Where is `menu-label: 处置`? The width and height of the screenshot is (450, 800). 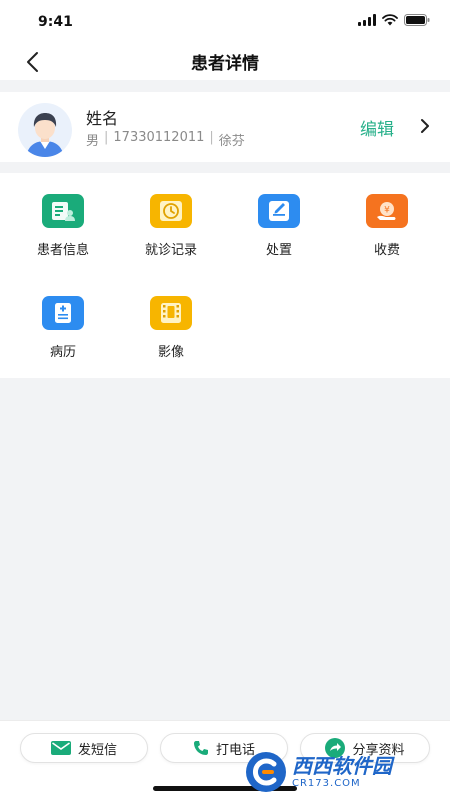 menu-label: 处置 is located at coordinates (278, 250).